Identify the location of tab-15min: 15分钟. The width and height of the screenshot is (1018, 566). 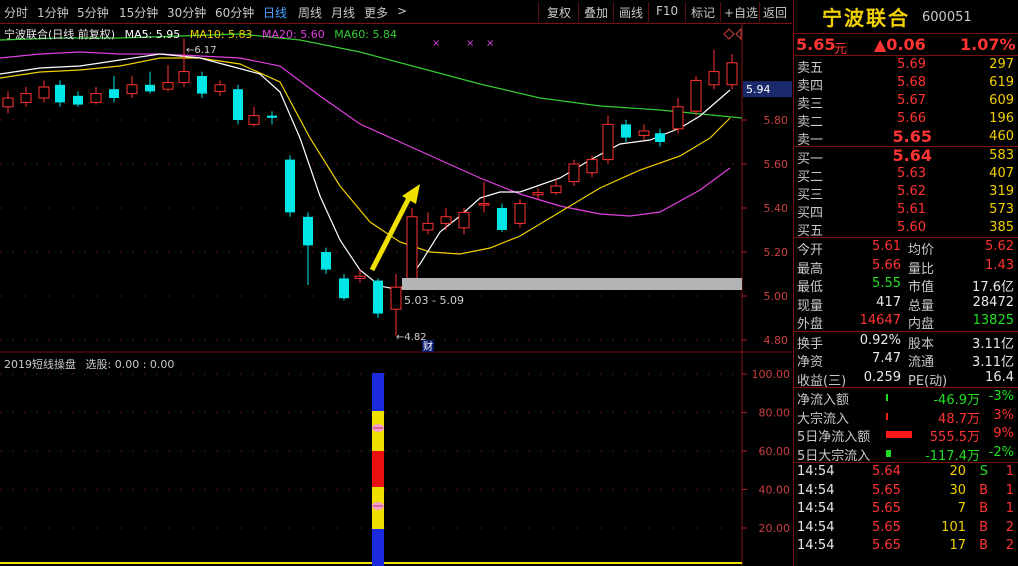
(138, 12).